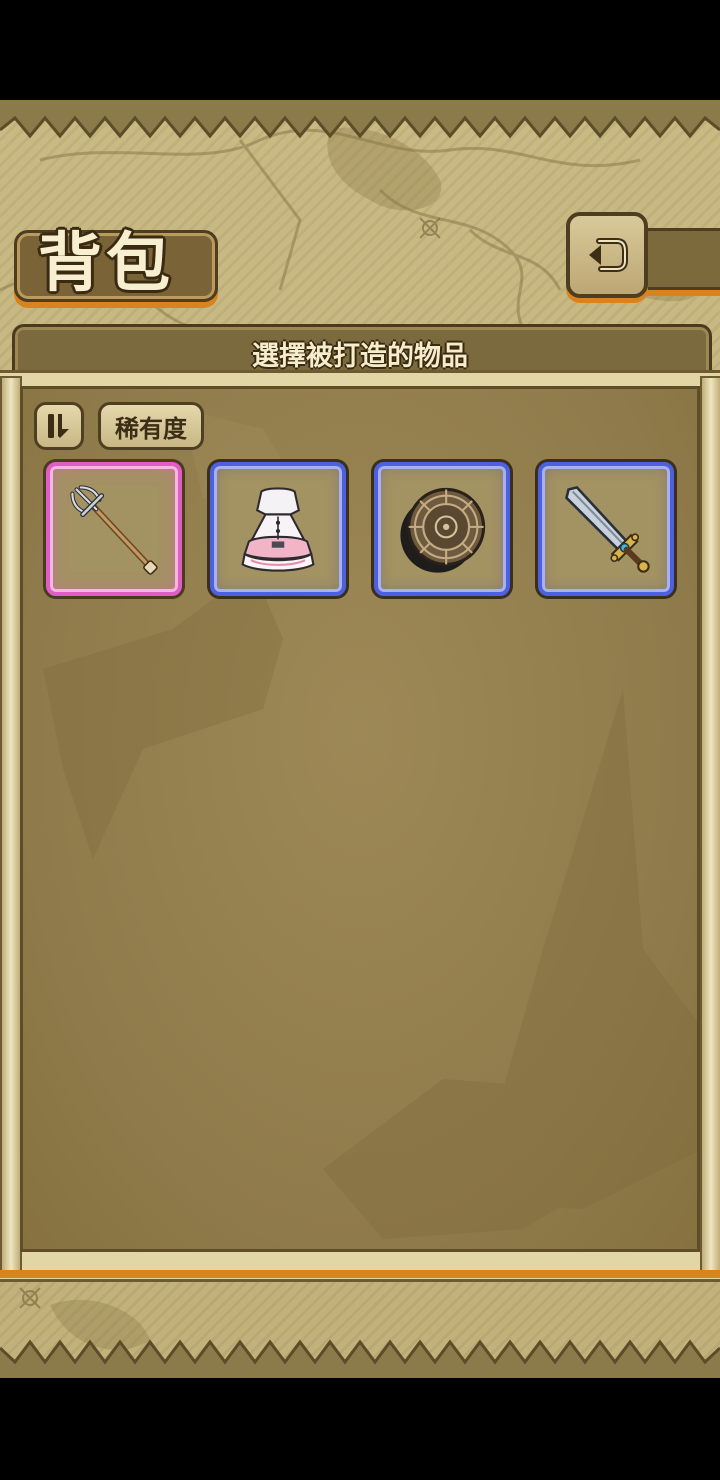  I want to click on sort-toggle-button, so click(59, 426).